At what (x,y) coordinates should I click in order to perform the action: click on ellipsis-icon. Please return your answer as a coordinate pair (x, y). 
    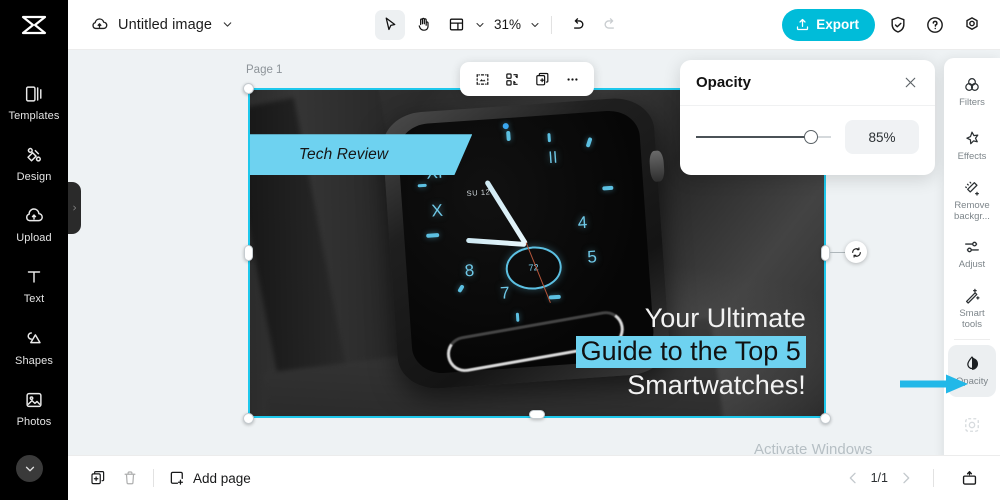
    Looking at the image, I should click on (572, 79).